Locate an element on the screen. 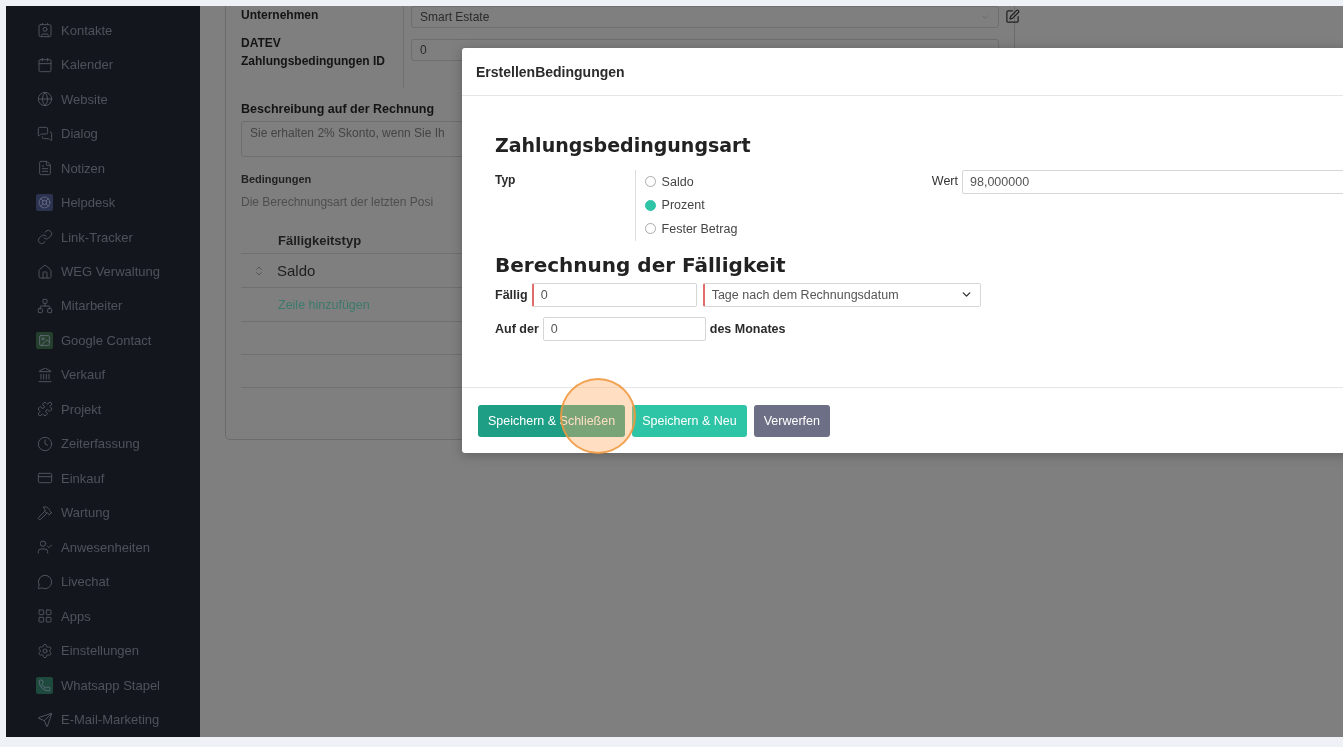  sidebar-item: Whatsapp Stapel is located at coordinates (103, 685).